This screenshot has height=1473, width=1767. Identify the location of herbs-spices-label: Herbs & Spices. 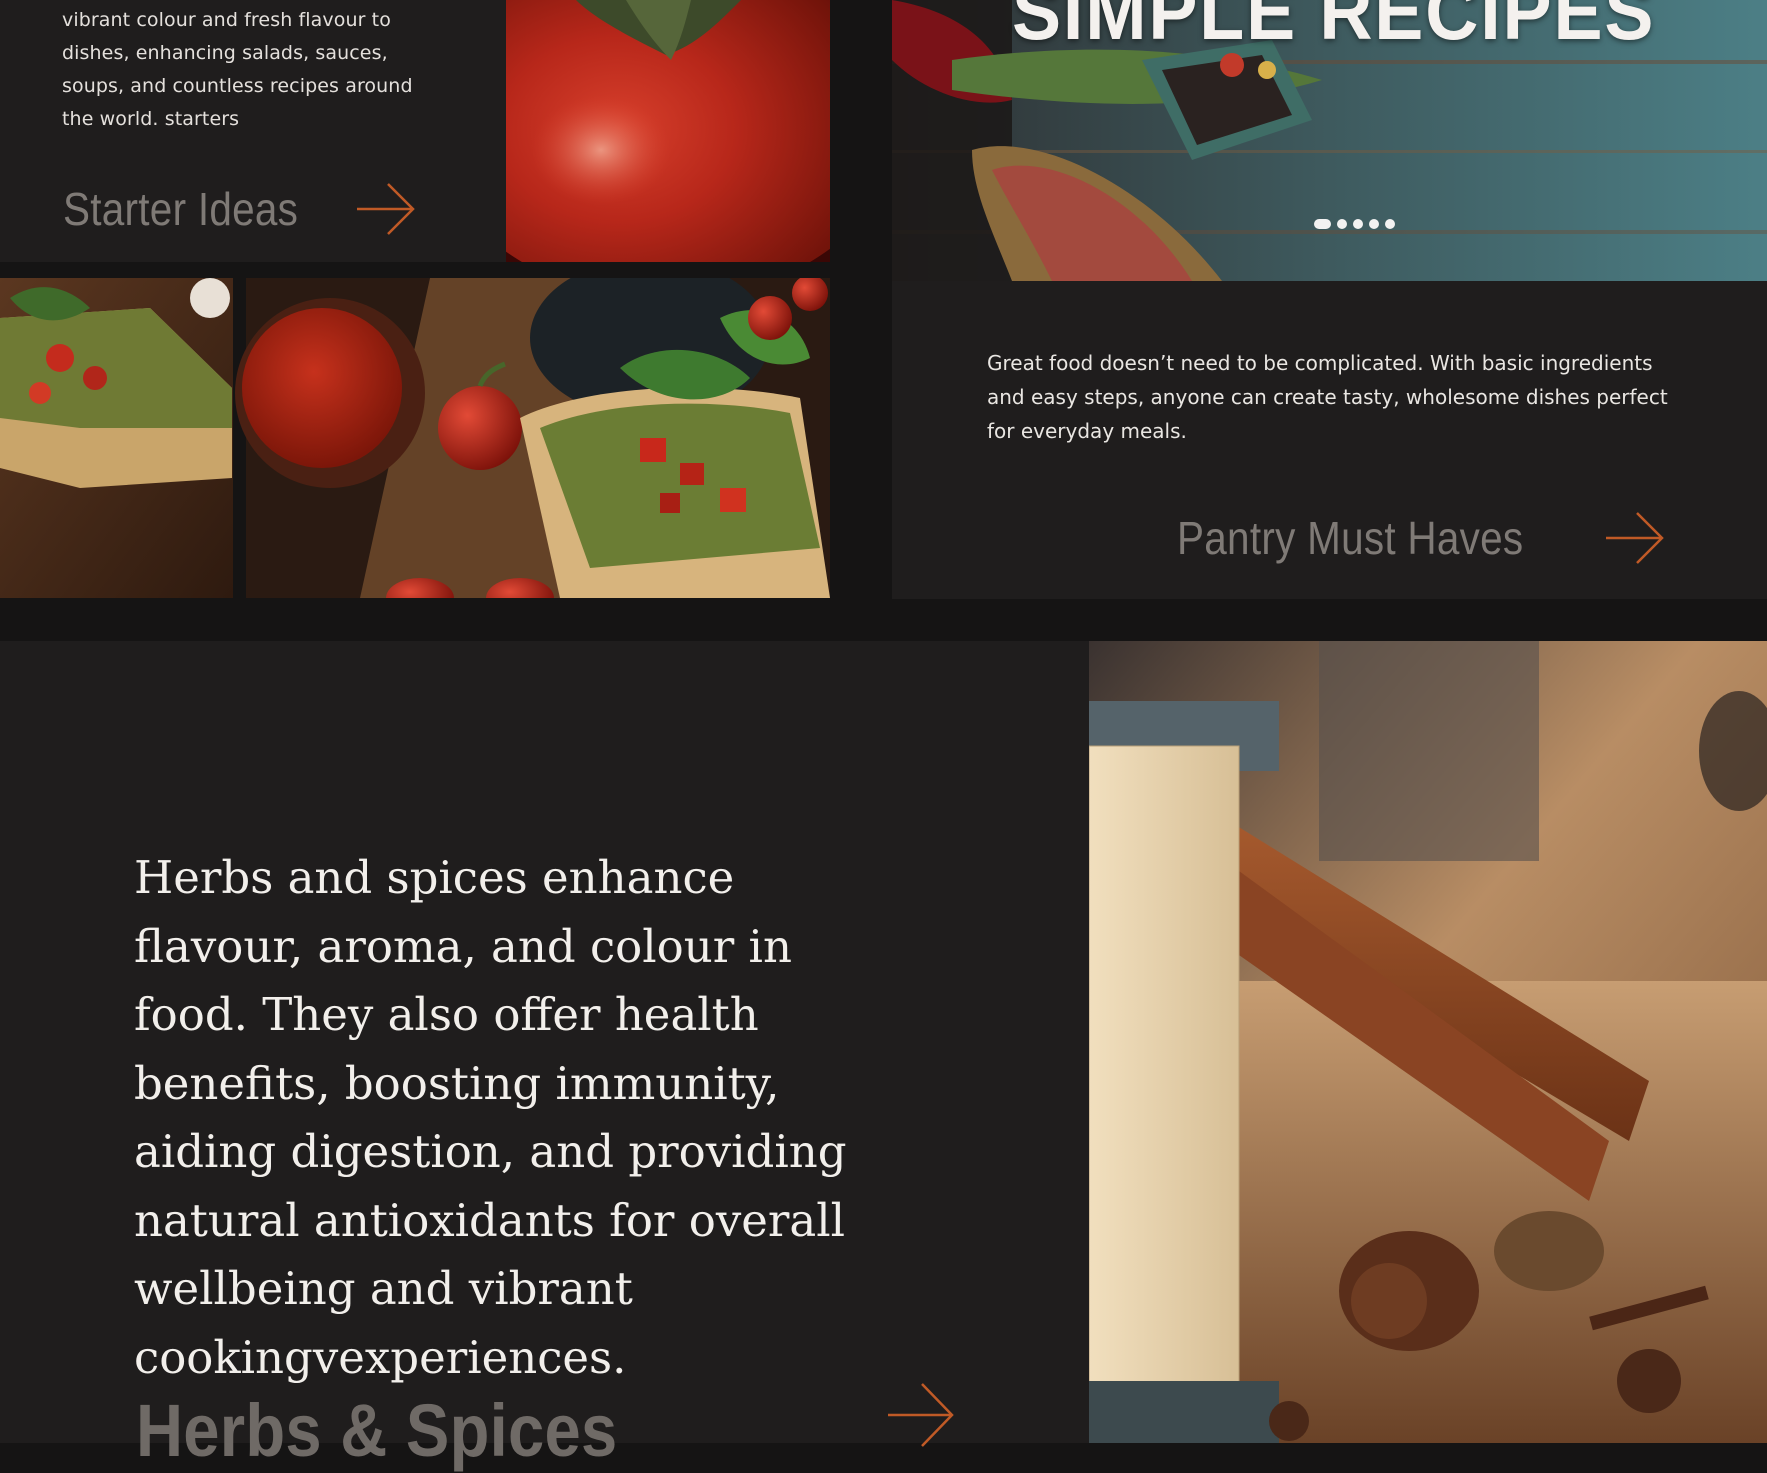
(377, 1430).